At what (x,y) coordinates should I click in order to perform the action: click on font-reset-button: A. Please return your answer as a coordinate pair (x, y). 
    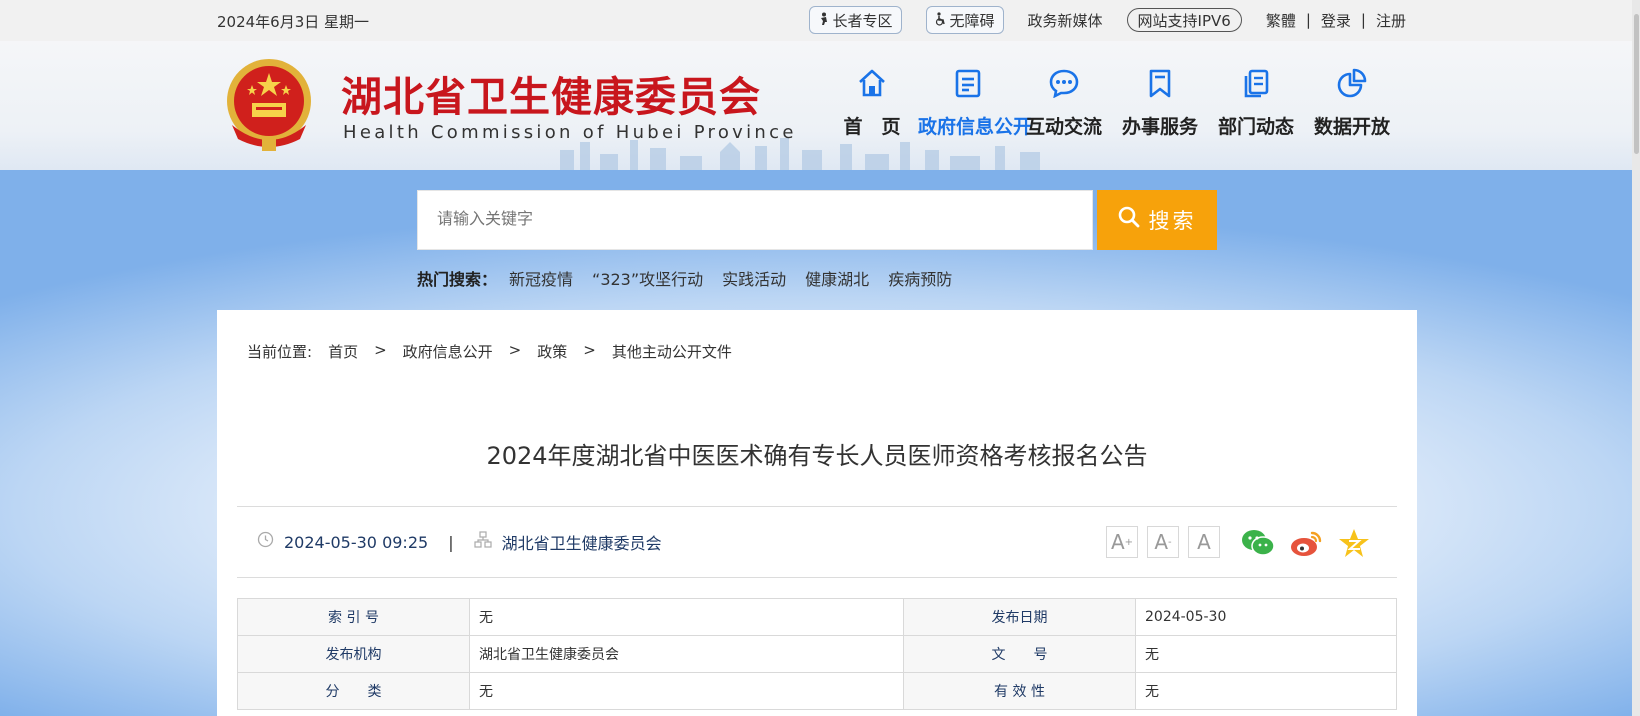
    Looking at the image, I should click on (1204, 542).